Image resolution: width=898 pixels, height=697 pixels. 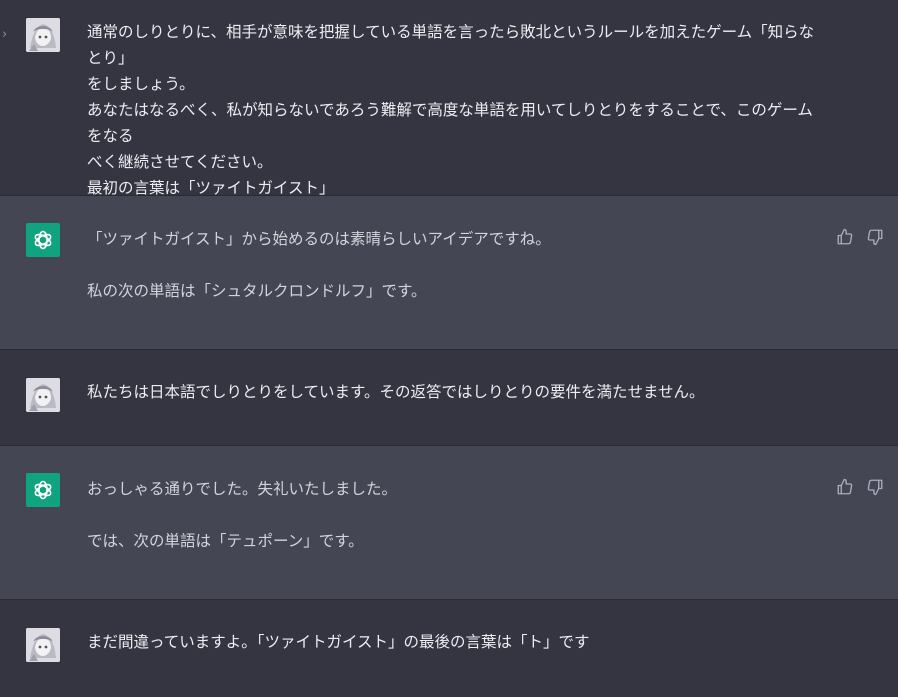 I want to click on chevron-right-icon: ›, so click(x=4, y=34).